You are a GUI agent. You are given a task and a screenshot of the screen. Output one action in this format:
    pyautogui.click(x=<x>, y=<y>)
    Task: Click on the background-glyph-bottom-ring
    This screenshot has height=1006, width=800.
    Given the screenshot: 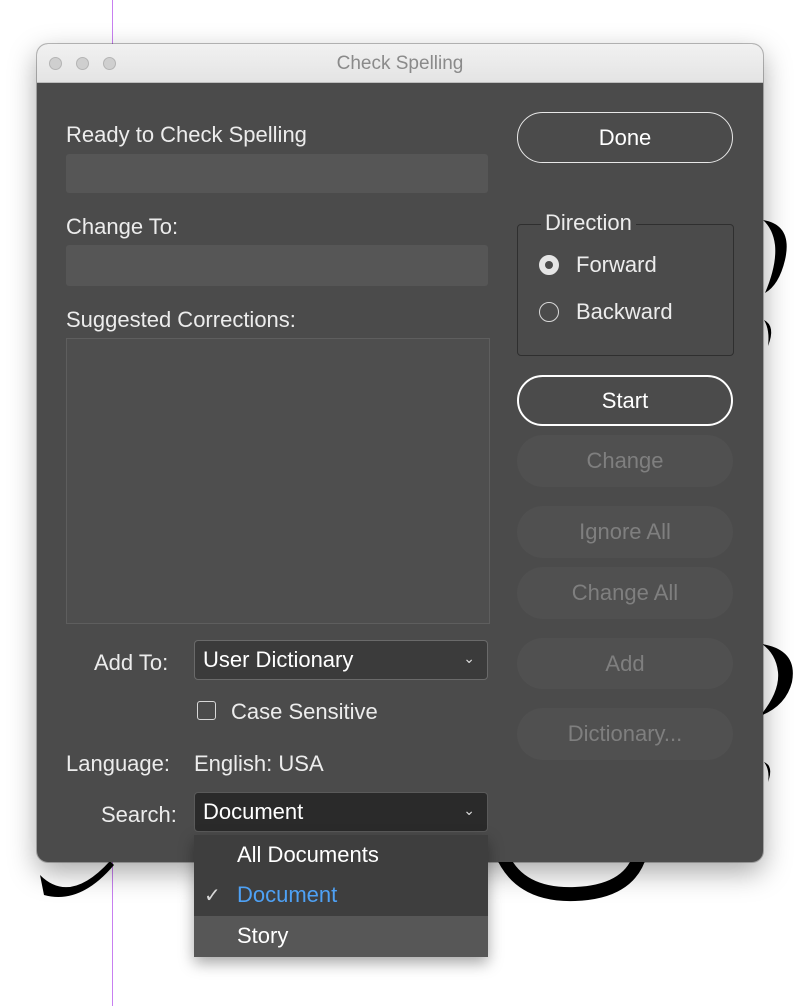 What is the action you would take?
    pyautogui.click(x=575, y=882)
    